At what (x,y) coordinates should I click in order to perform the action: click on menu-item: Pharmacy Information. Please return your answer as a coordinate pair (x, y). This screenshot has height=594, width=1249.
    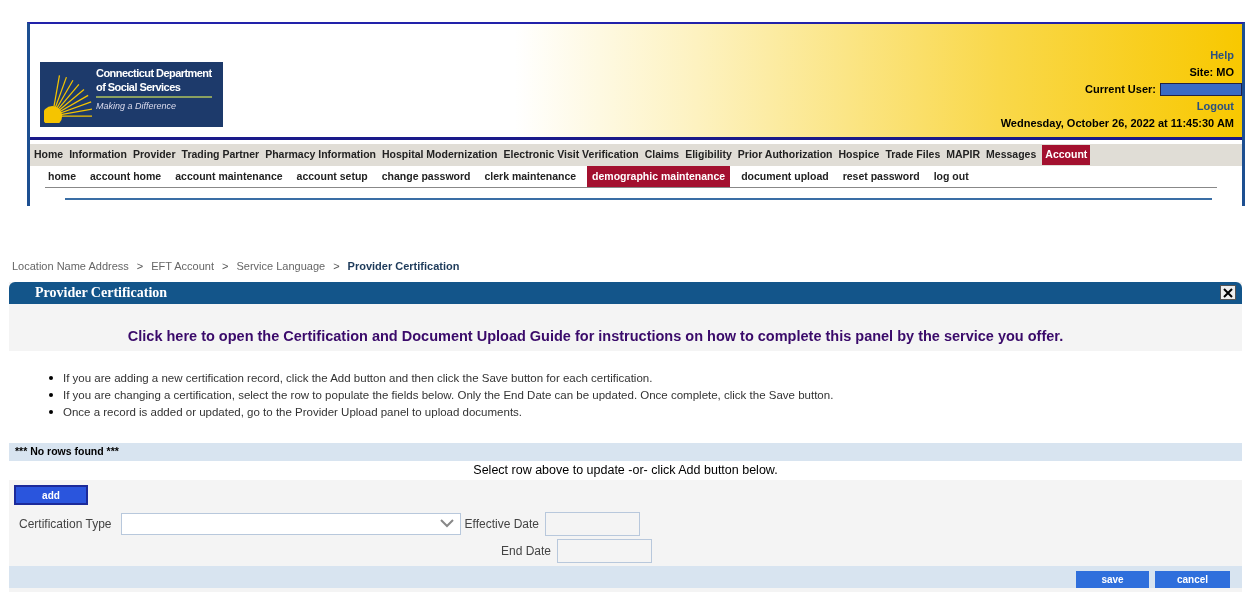
    Looking at the image, I should click on (321, 155).